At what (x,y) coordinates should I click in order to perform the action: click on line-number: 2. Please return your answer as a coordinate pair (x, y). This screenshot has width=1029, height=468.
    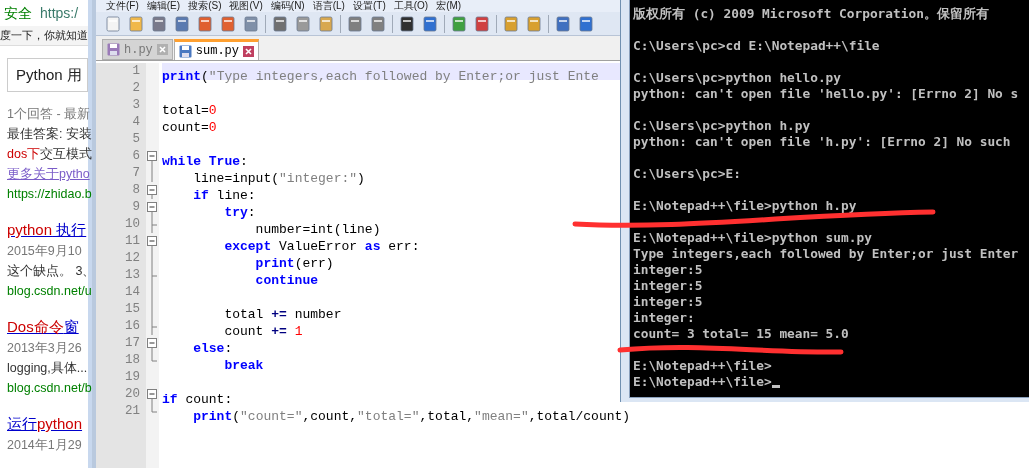
    Looking at the image, I should click on (136, 88).